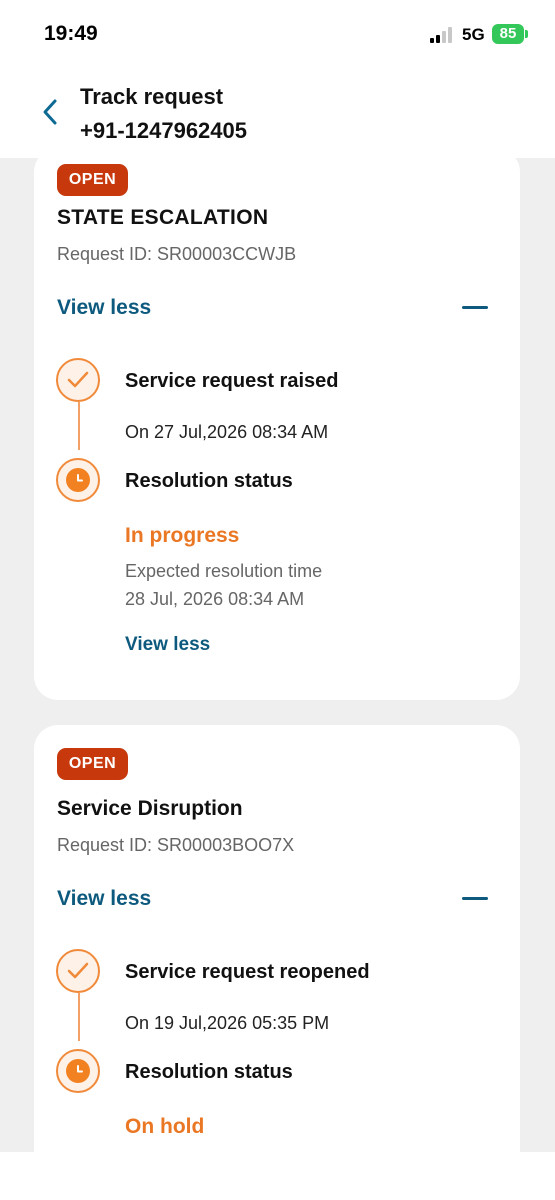 The height and width of the screenshot is (1200, 555). Describe the element at coordinates (227, 432) in the screenshot. I see `step-date: On 27 Jul,2026 08:34 AM` at that location.